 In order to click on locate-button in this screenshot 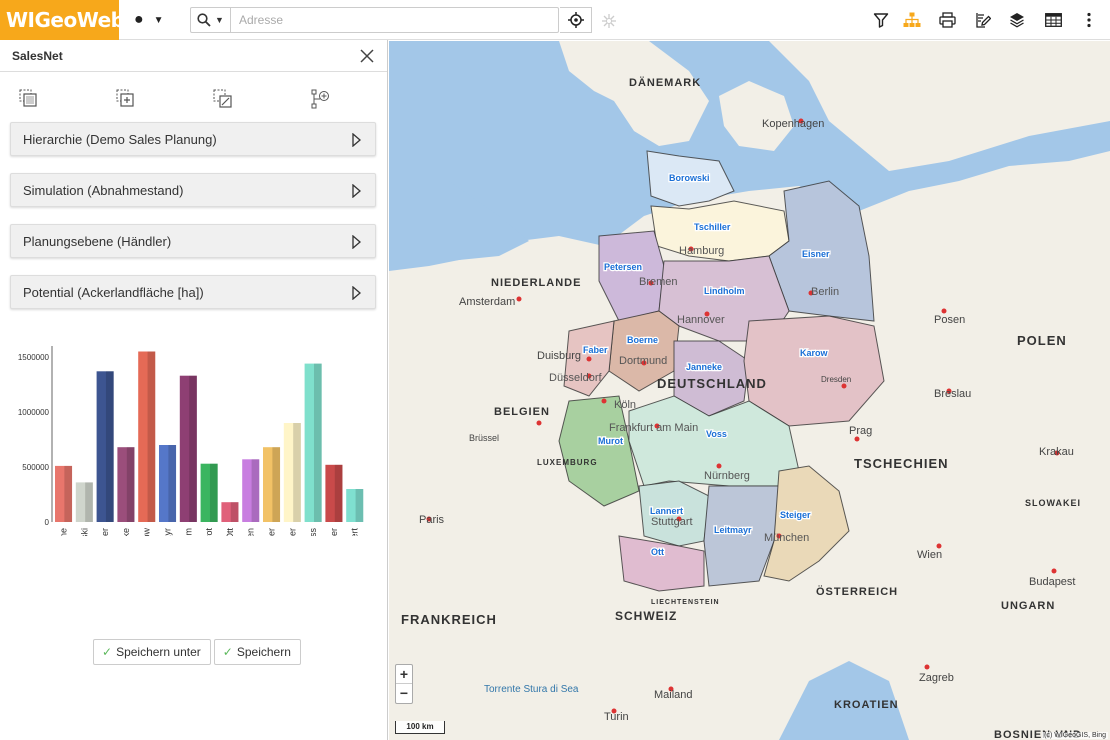, I will do `click(576, 20)`.